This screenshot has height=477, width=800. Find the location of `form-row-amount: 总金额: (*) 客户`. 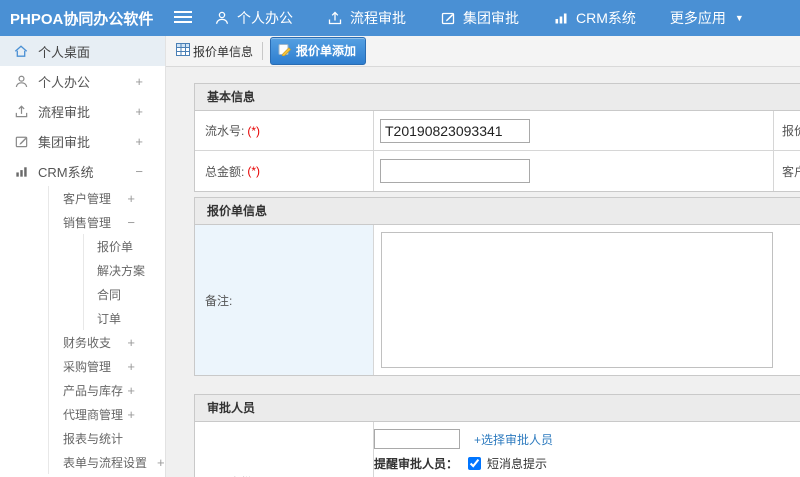

form-row-amount: 总金额: (*) 客户 is located at coordinates (497, 171).